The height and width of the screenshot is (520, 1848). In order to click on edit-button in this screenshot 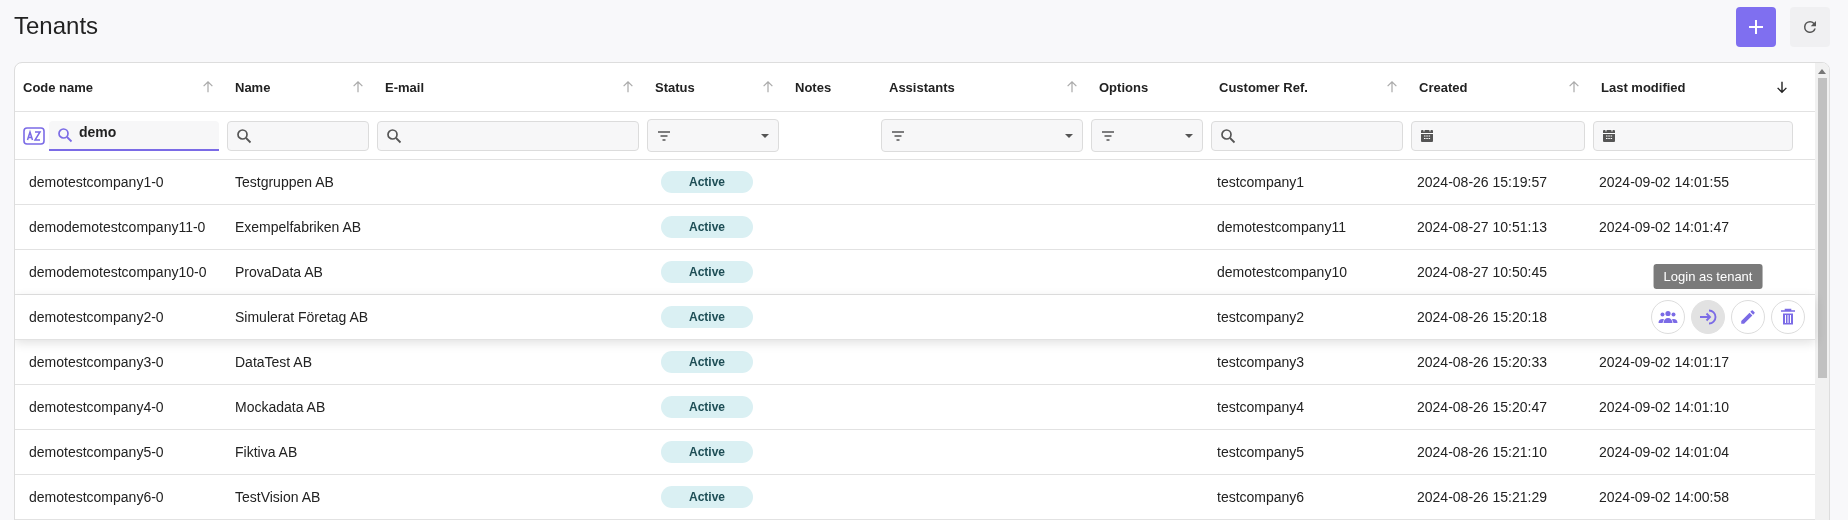, I will do `click(1748, 317)`.